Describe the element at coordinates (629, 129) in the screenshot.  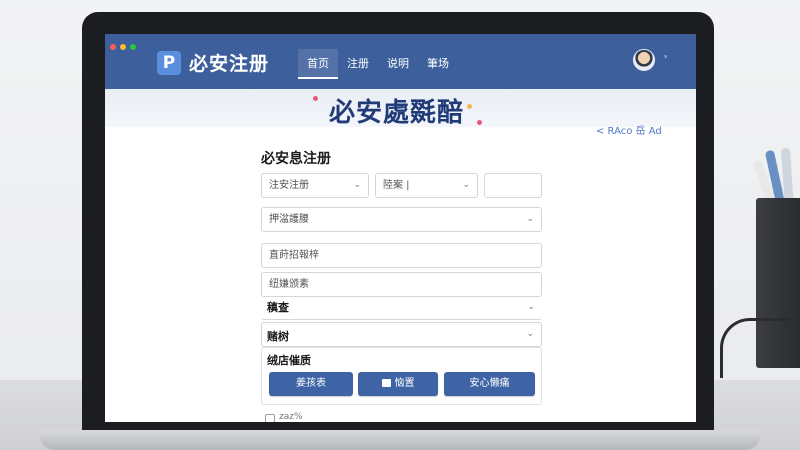
I see `language-switch-link: < RAco 岳 Ad` at that location.